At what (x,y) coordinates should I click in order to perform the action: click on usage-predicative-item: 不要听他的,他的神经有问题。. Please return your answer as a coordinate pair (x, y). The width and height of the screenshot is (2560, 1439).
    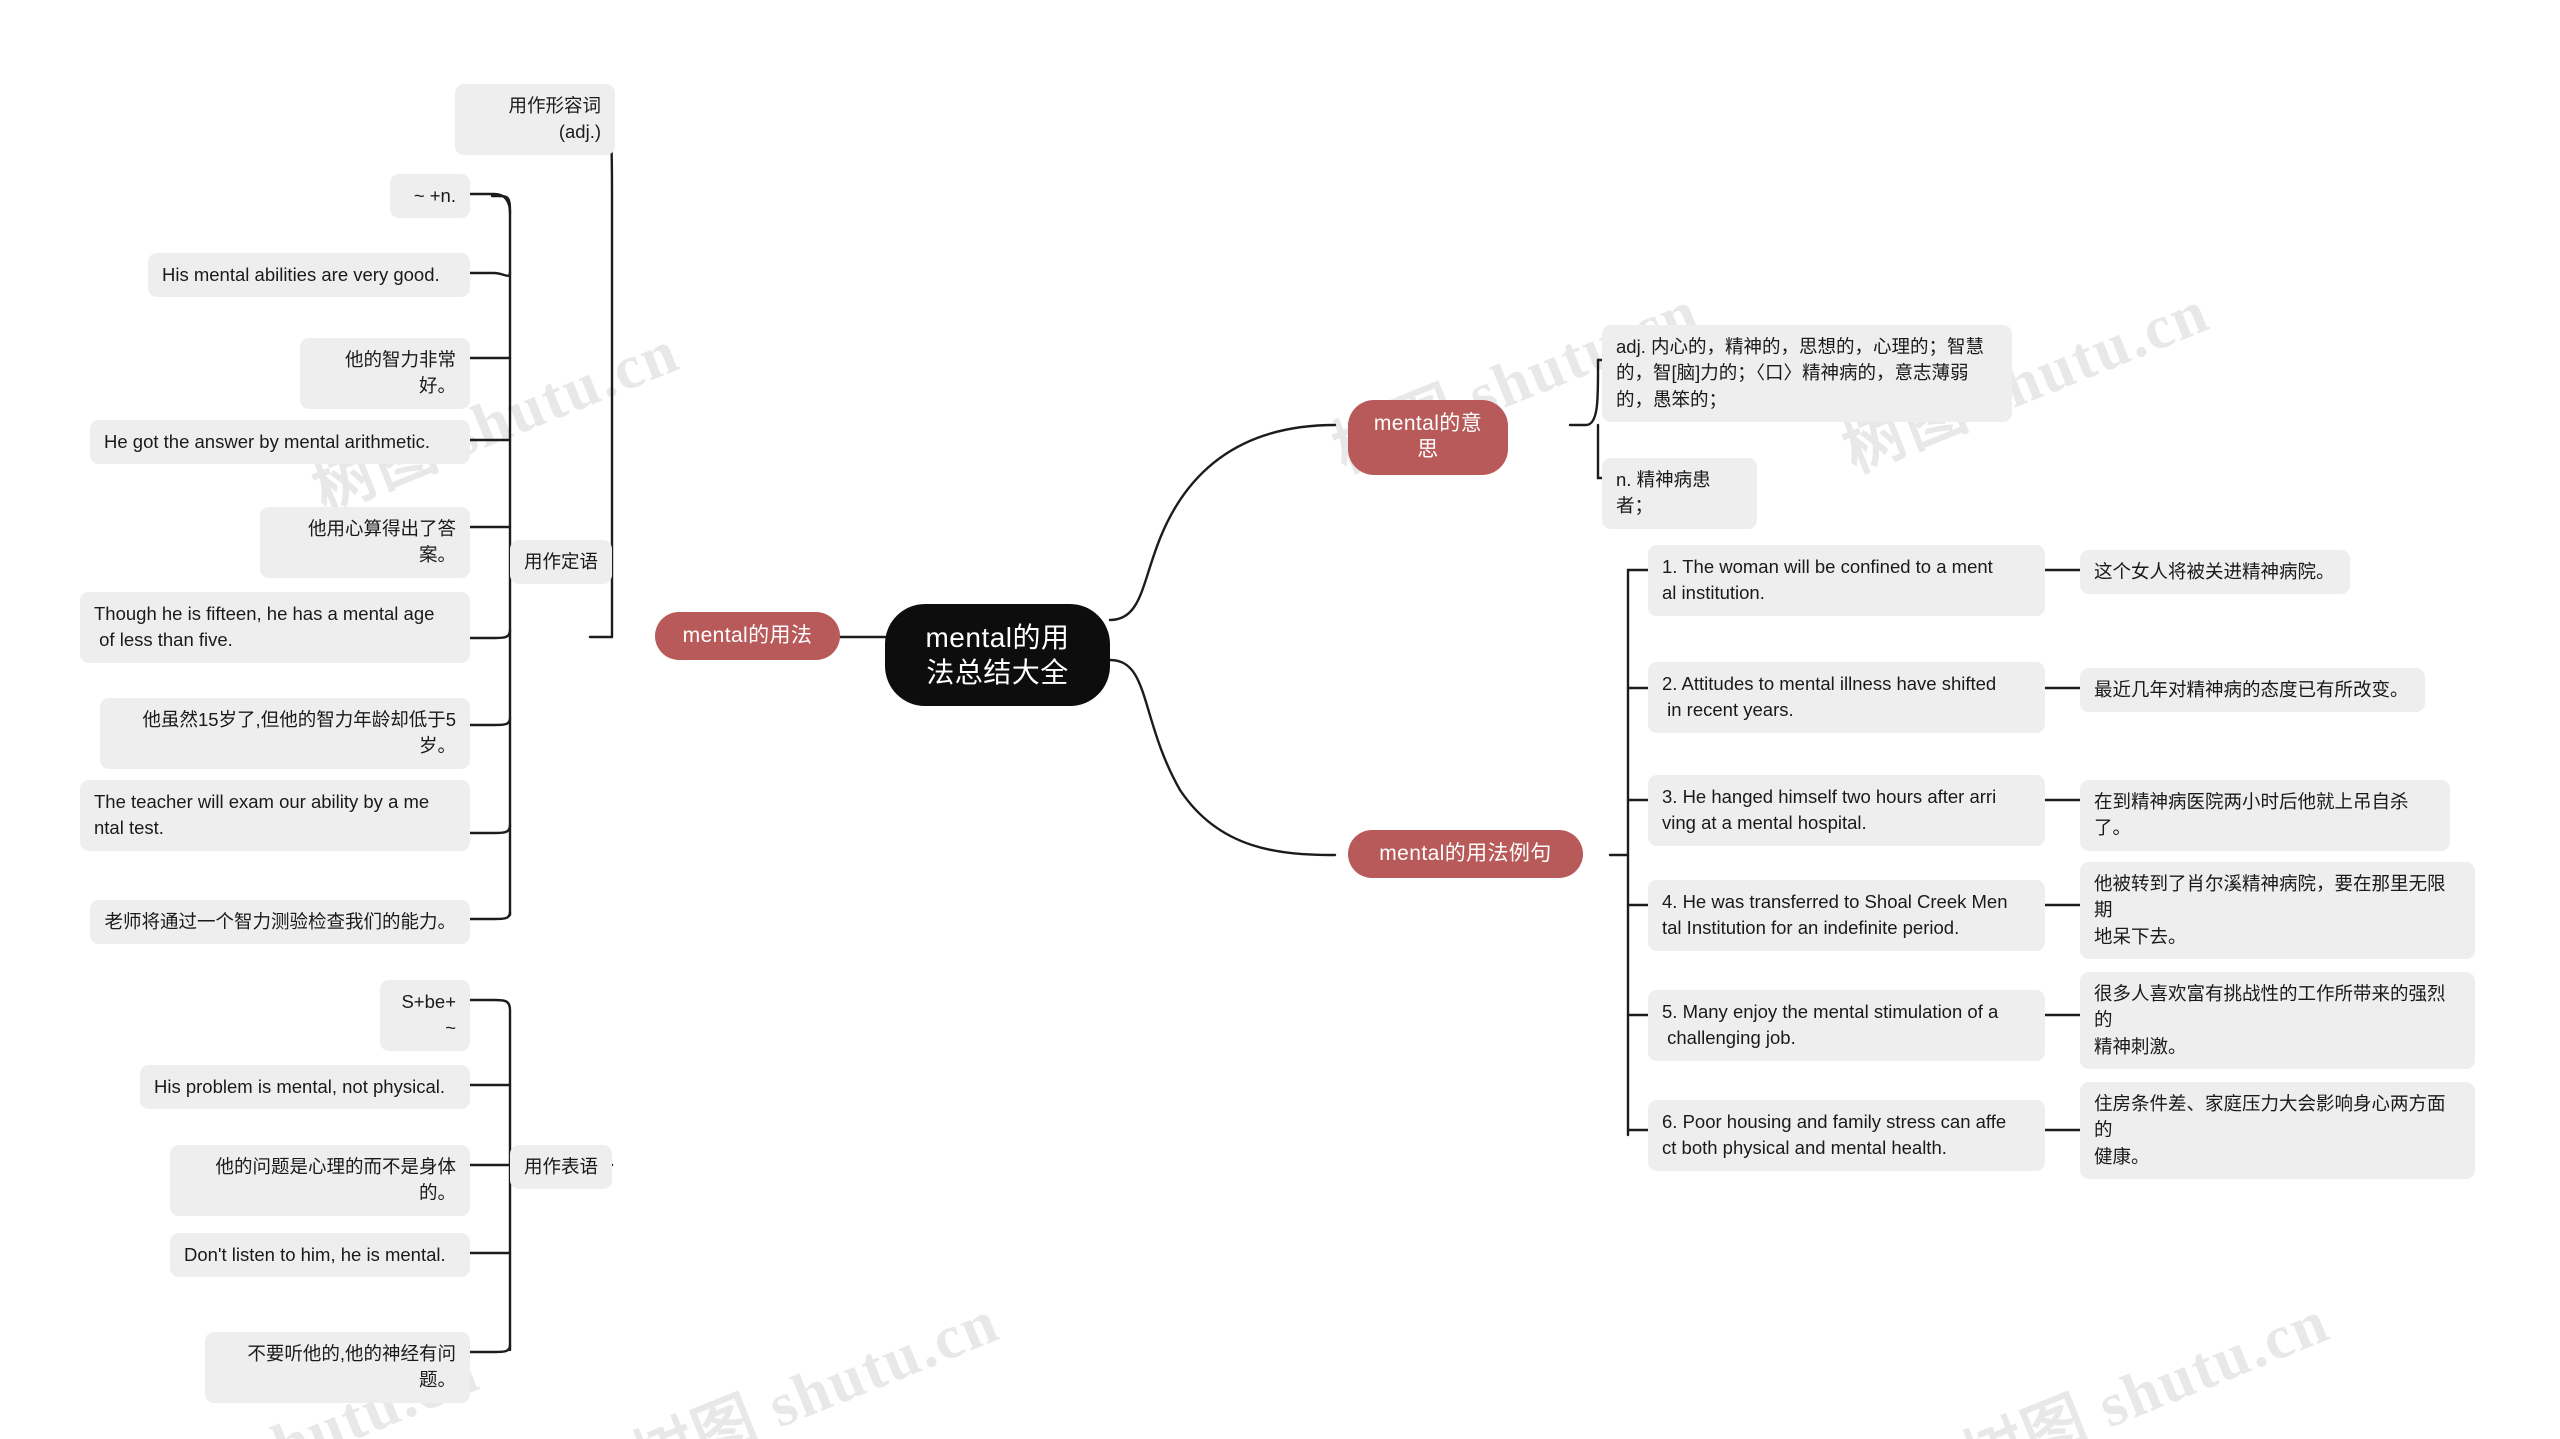
    Looking at the image, I should click on (337, 1367).